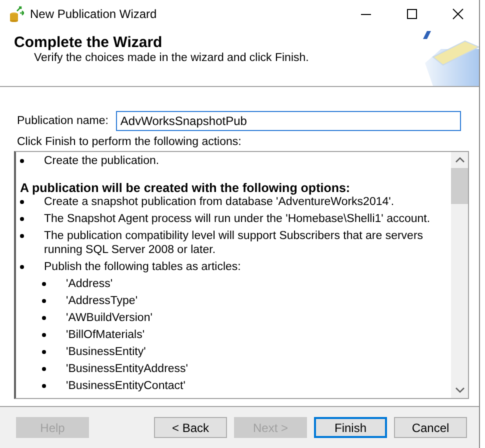 The height and width of the screenshot is (448, 485). What do you see at coordinates (105, 335) in the screenshot?
I see `table-article-item: 'BillOfMaterials'` at bounding box center [105, 335].